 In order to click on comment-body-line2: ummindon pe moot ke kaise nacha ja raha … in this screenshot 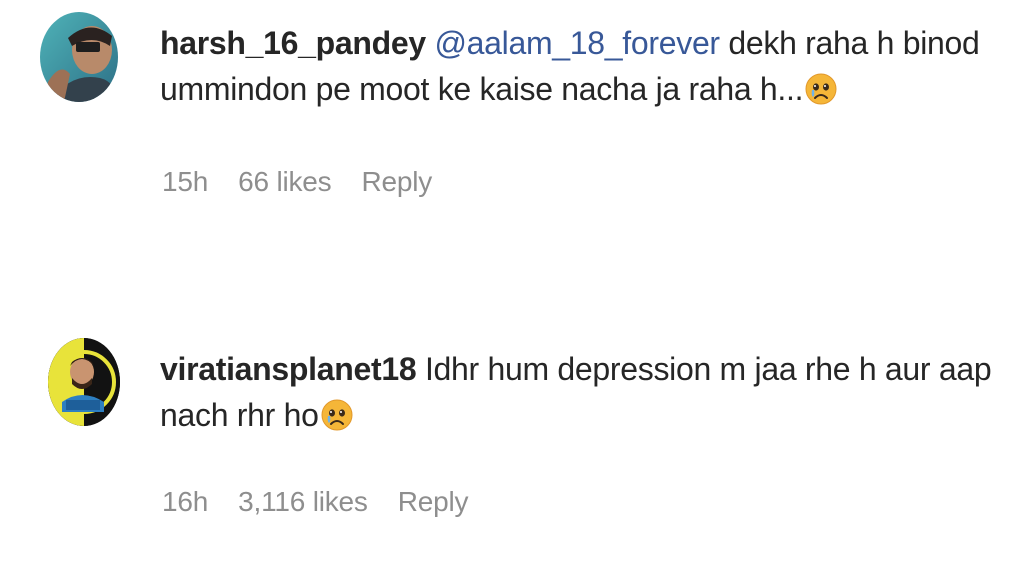, I will do `click(482, 89)`.